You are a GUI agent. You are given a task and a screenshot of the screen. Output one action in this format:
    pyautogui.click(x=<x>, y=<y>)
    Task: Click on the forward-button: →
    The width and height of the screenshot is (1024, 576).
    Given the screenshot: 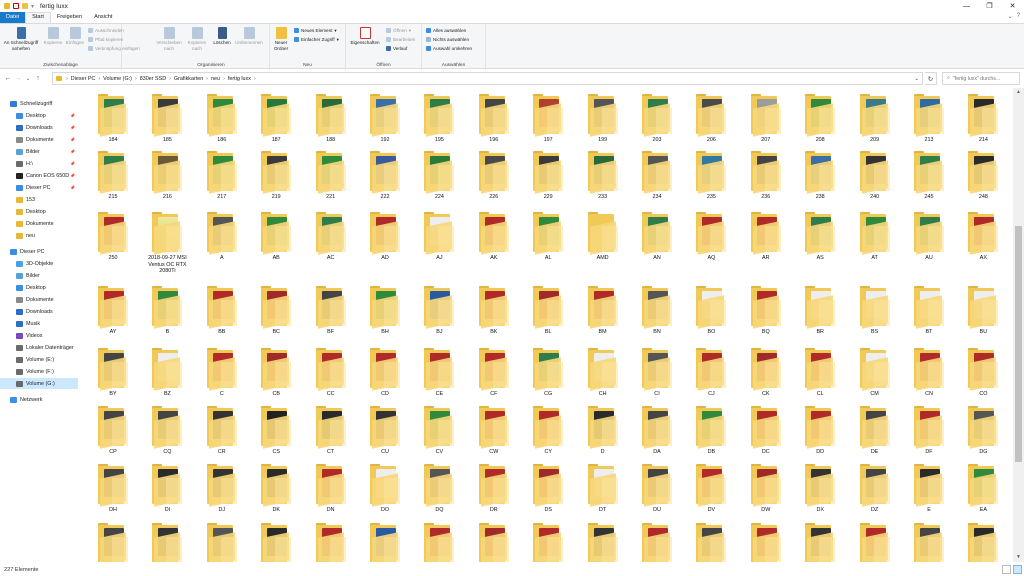 What is the action you would take?
    pyautogui.click(x=18, y=78)
    